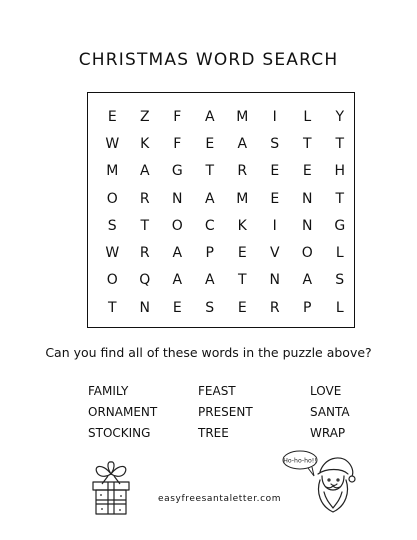  I want to click on speech-bubble-text: Ho-ho-ho!!, so click(300, 461).